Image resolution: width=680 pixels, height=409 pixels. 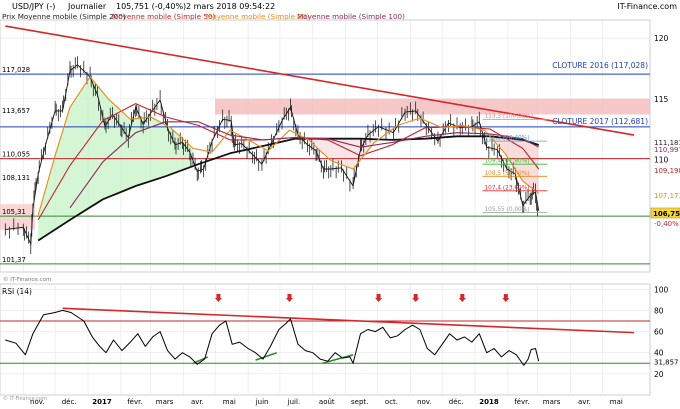 What do you see at coordinates (14, 212) in the screenshot?
I see `left-level-label: 105,31` at bounding box center [14, 212].